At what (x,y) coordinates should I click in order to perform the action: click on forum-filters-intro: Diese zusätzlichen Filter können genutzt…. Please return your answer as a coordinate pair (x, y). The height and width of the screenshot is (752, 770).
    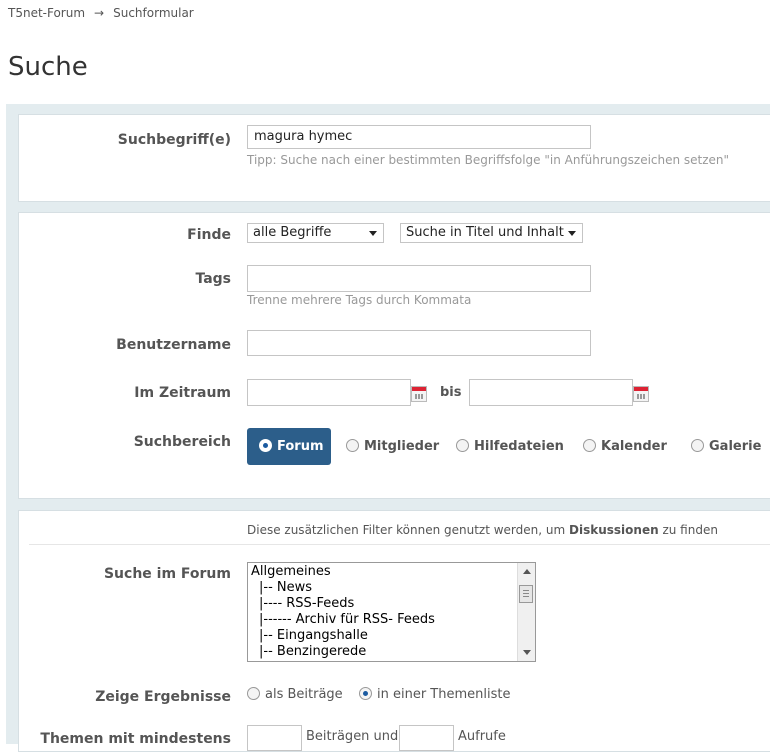
    Looking at the image, I should click on (482, 530).